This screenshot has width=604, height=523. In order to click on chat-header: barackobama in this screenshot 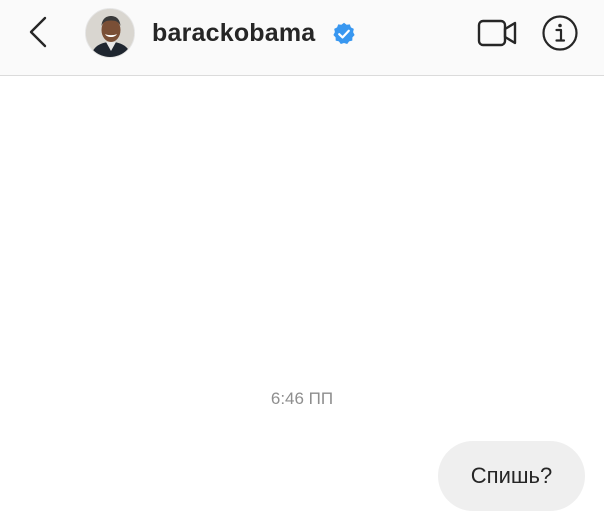, I will do `click(302, 38)`.